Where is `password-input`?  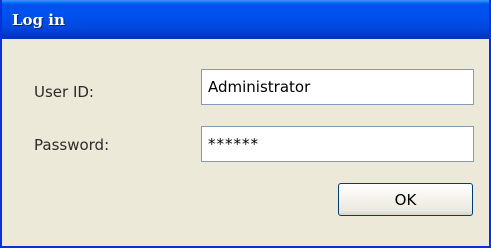 password-input is located at coordinates (337, 144).